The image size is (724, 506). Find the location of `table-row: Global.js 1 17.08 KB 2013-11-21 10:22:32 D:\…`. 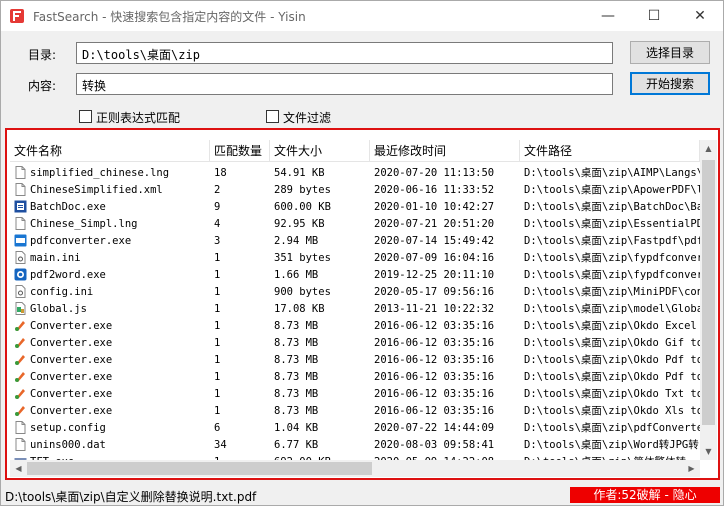

table-row: Global.js 1 17.08 KB 2013-11-21 10:22:32 D:\… is located at coordinates (355, 308).